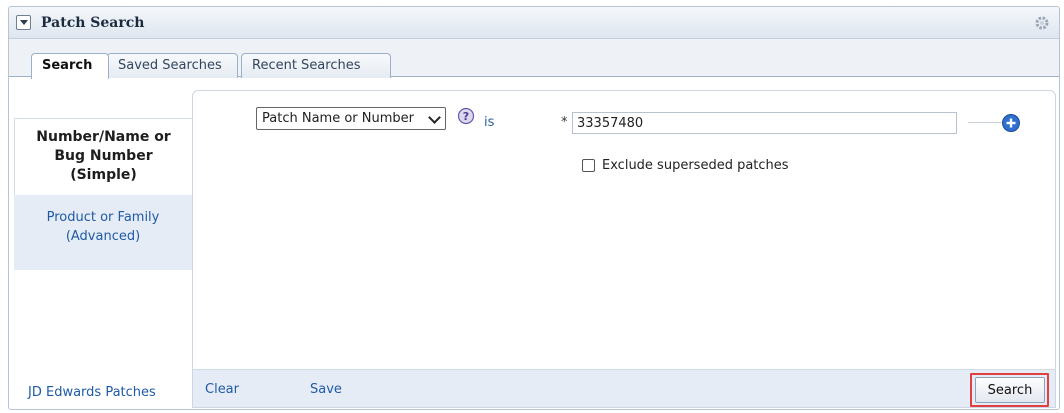 The height and width of the screenshot is (413, 1064). I want to click on collapse-toggle-icon, so click(23, 22).